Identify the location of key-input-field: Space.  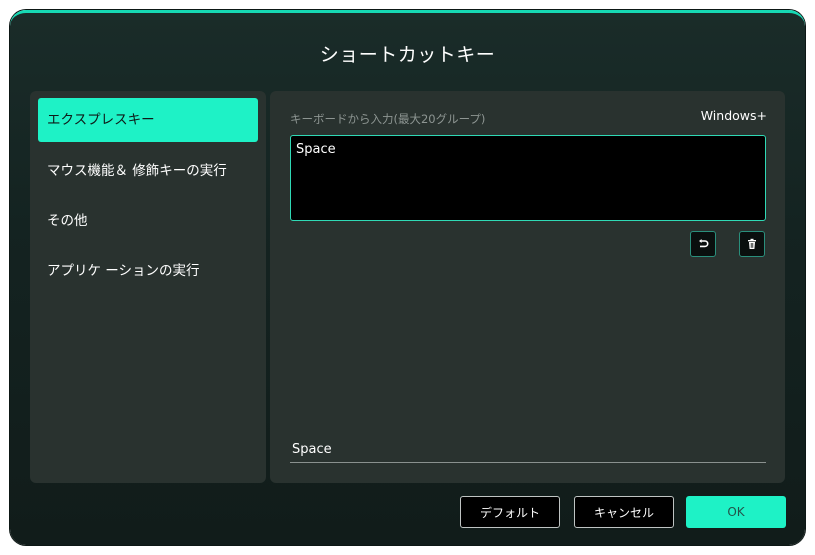
(528, 178).